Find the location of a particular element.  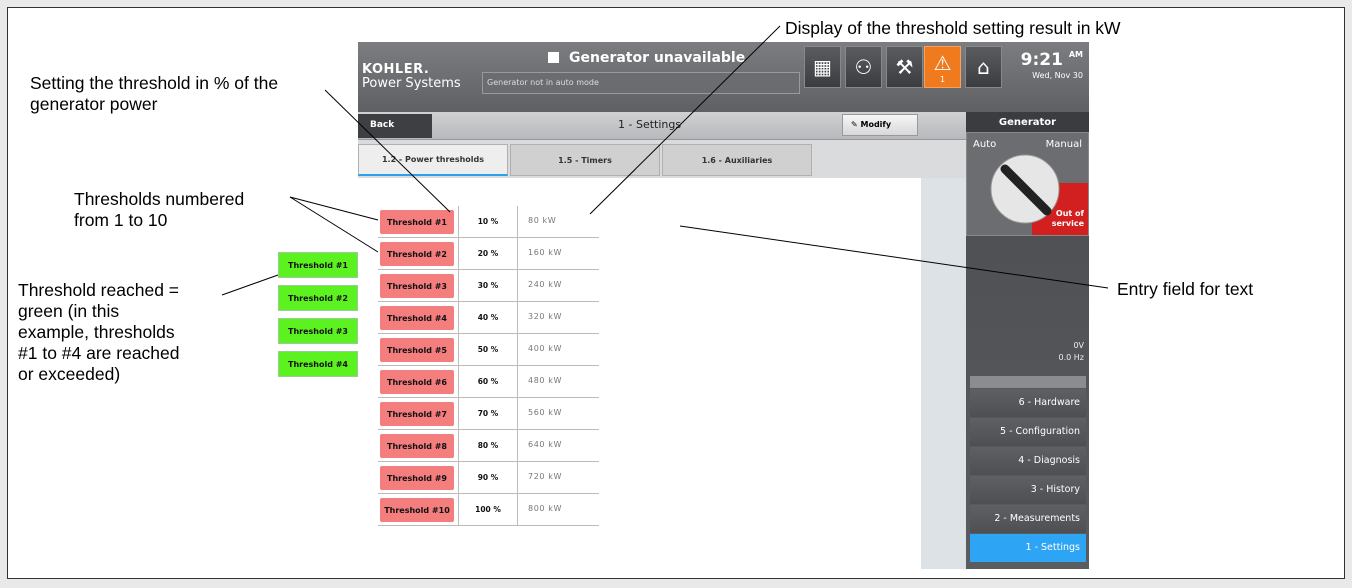

threshold-label: Threshold #4 is located at coordinates (417, 318).